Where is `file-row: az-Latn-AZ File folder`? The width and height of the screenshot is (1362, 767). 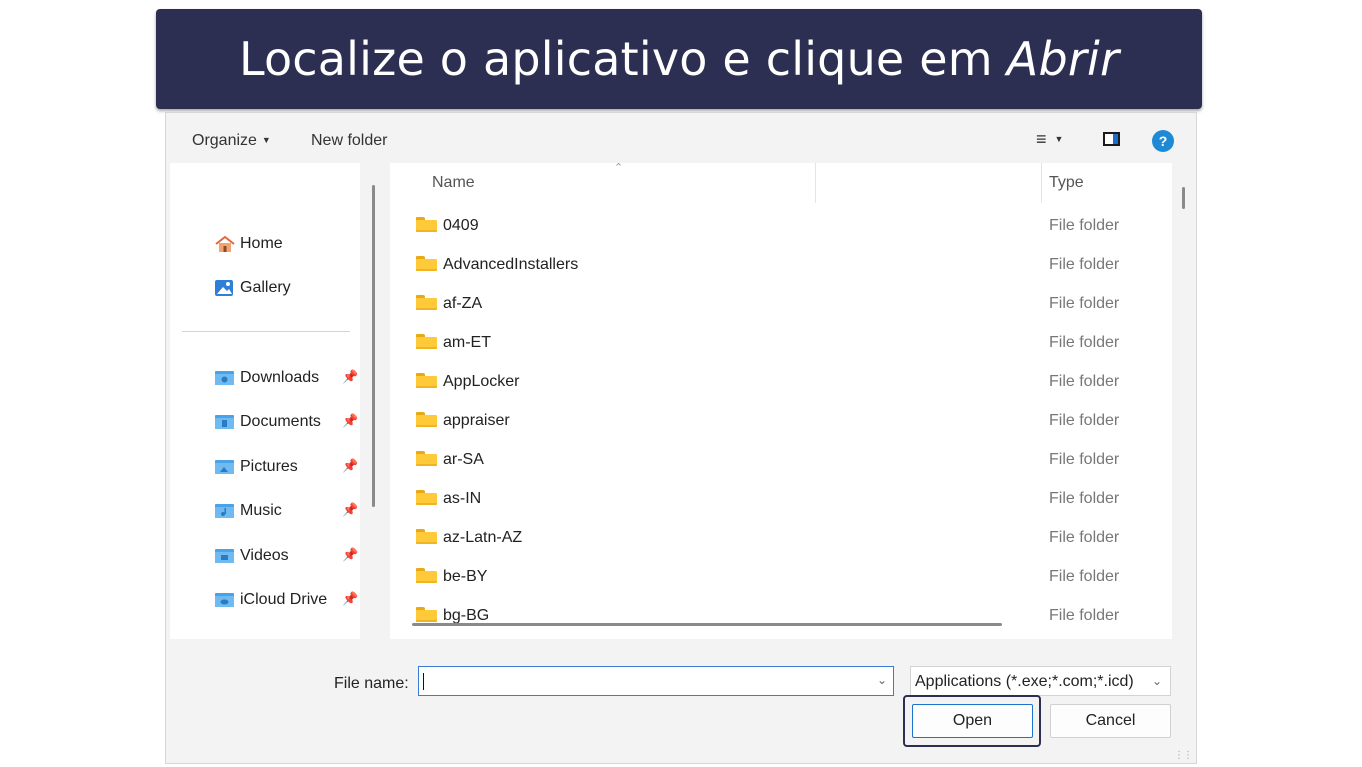 file-row: az-Latn-AZ File folder is located at coordinates (781, 537).